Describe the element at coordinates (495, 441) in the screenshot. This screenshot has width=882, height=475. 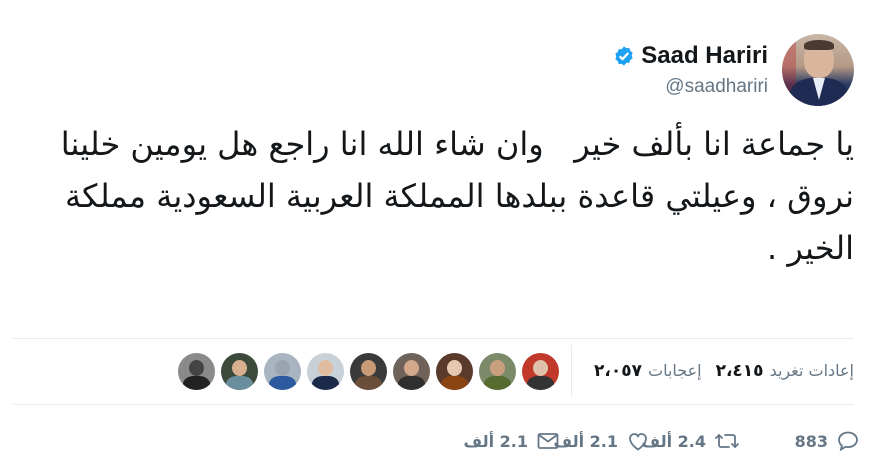
I see `dm-share-count: 2.1 ألف` at that location.